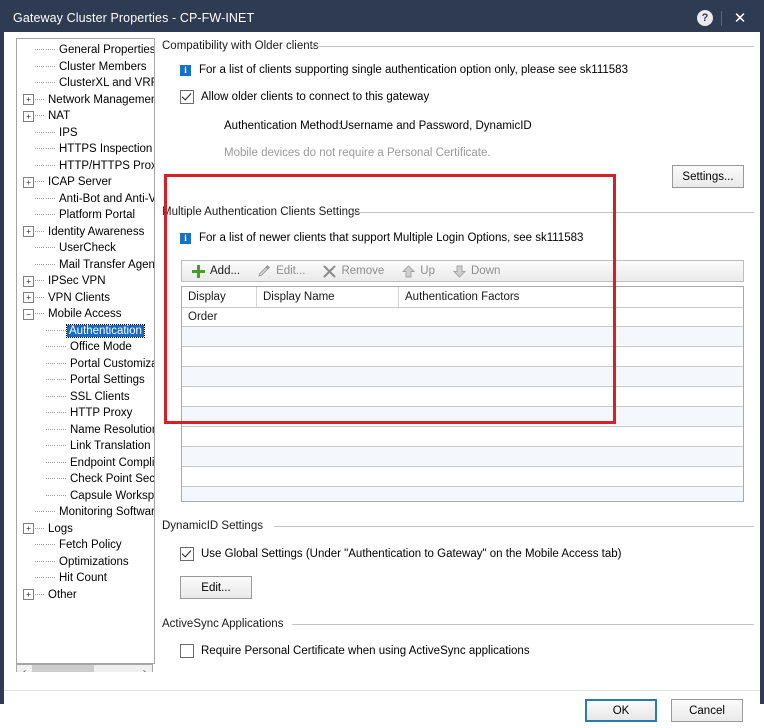 The width and height of the screenshot is (764, 728). I want to click on sidebar-item-ipsec-vpn: + IPSec VPN, so click(85, 281).